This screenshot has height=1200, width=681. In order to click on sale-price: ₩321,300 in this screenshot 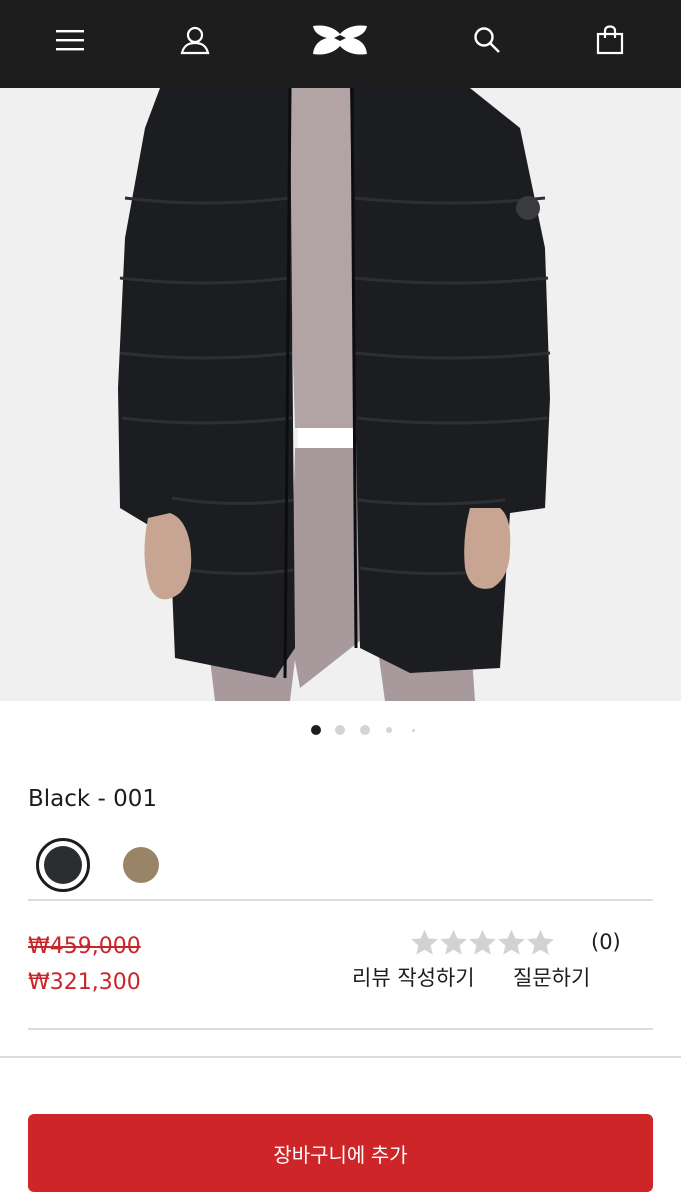, I will do `click(84, 982)`.